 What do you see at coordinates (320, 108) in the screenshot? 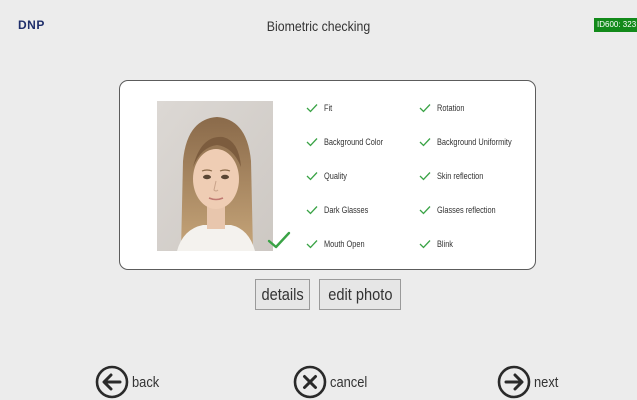
I see `check-fit: Fit` at bounding box center [320, 108].